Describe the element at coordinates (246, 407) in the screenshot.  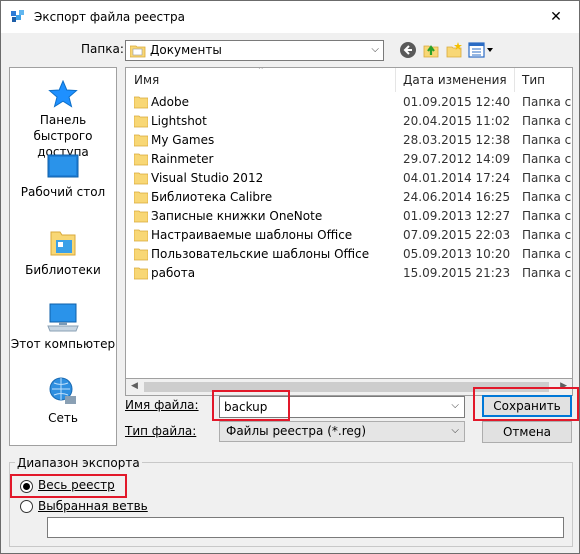
I see `filename-value: backup` at that location.